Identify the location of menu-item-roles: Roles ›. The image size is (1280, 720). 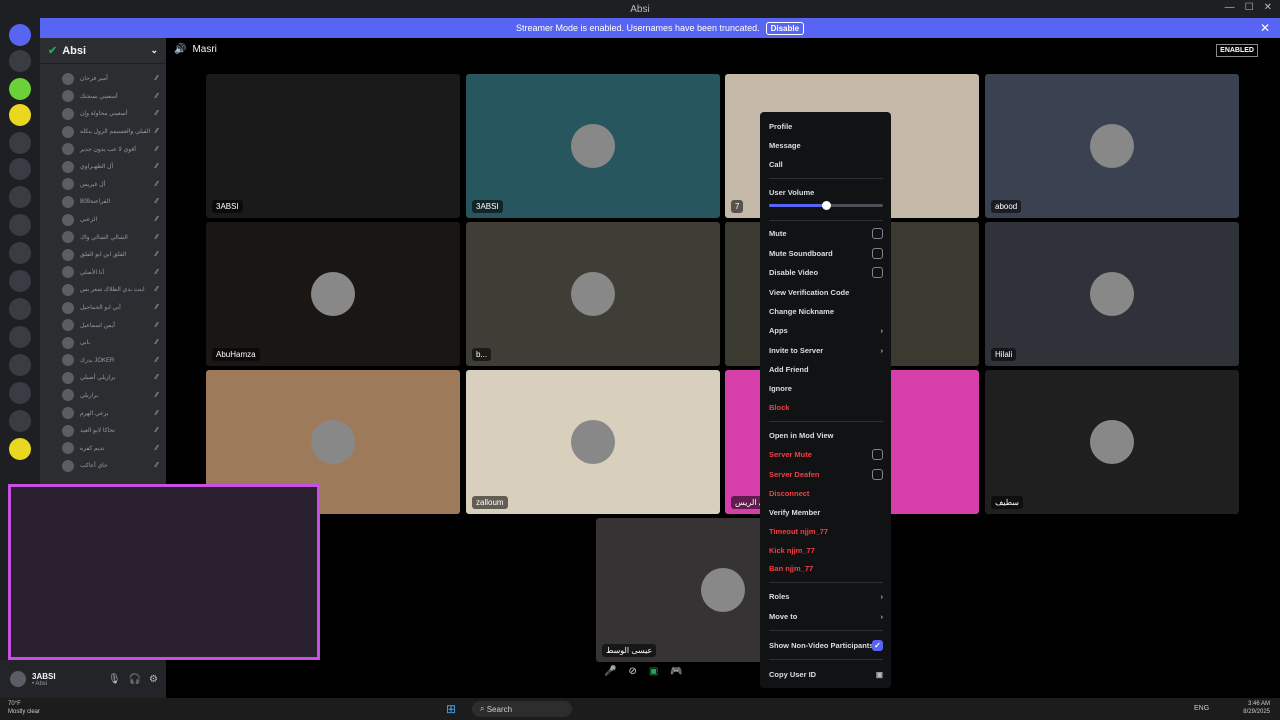
(826, 596).